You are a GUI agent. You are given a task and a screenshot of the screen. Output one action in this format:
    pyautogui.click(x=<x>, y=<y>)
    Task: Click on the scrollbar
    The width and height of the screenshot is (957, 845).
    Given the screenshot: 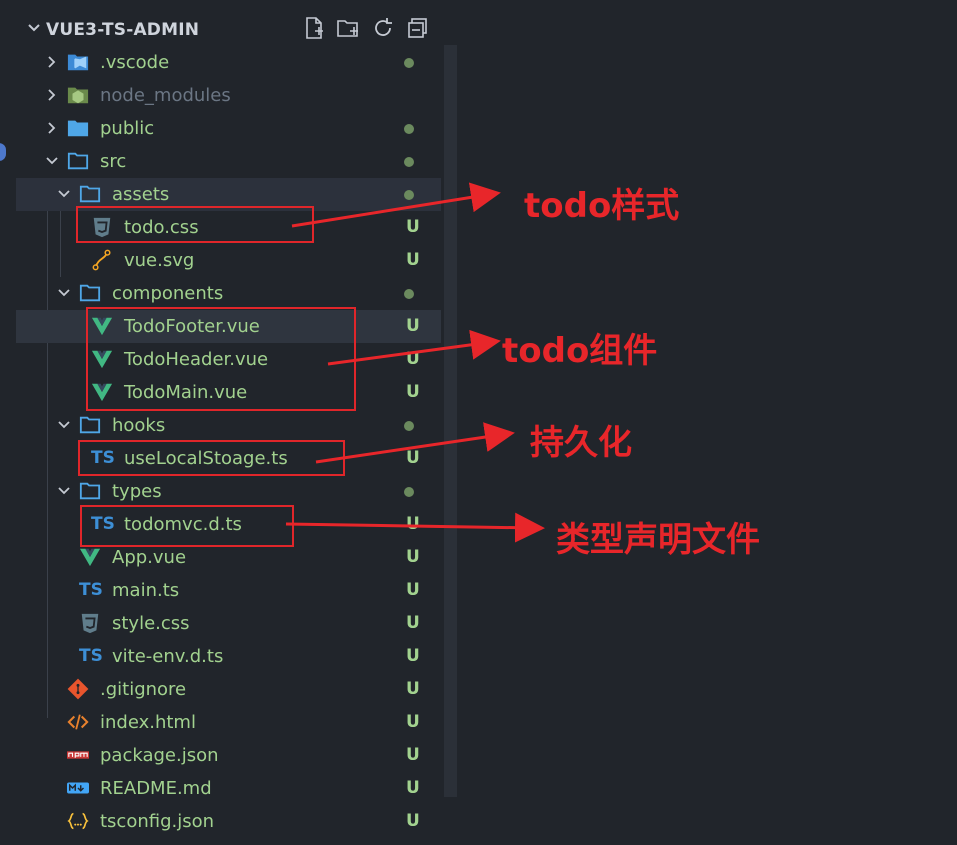 What is the action you would take?
    pyautogui.click(x=450, y=421)
    